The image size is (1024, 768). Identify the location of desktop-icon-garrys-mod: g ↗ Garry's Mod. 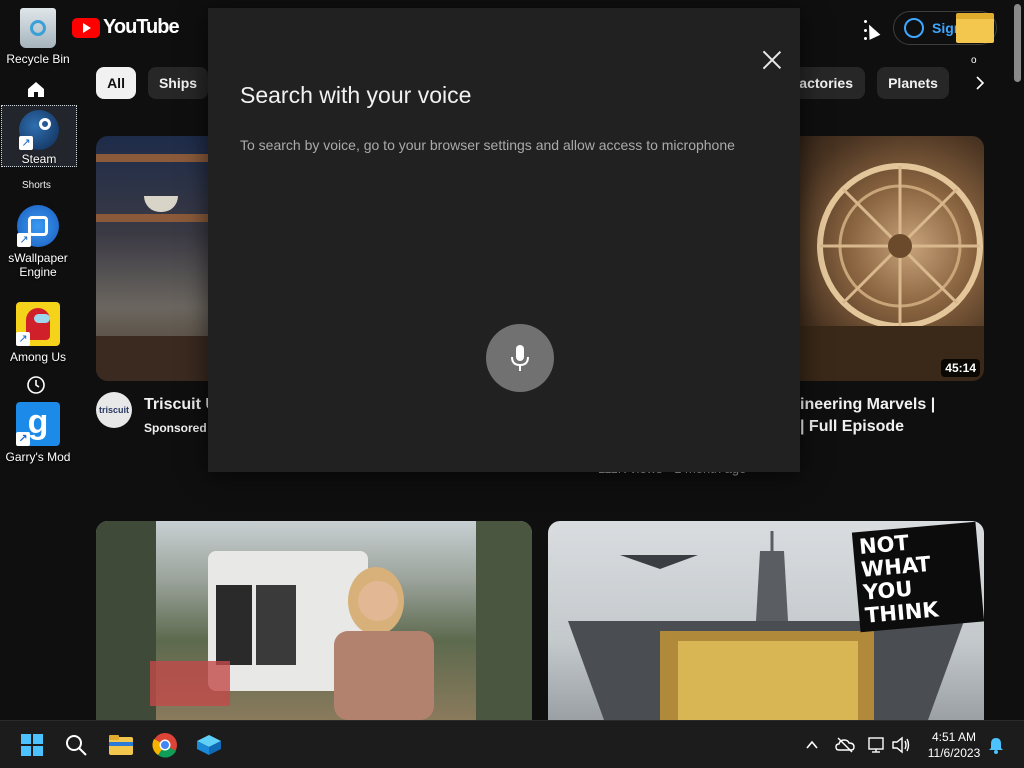
(38, 433).